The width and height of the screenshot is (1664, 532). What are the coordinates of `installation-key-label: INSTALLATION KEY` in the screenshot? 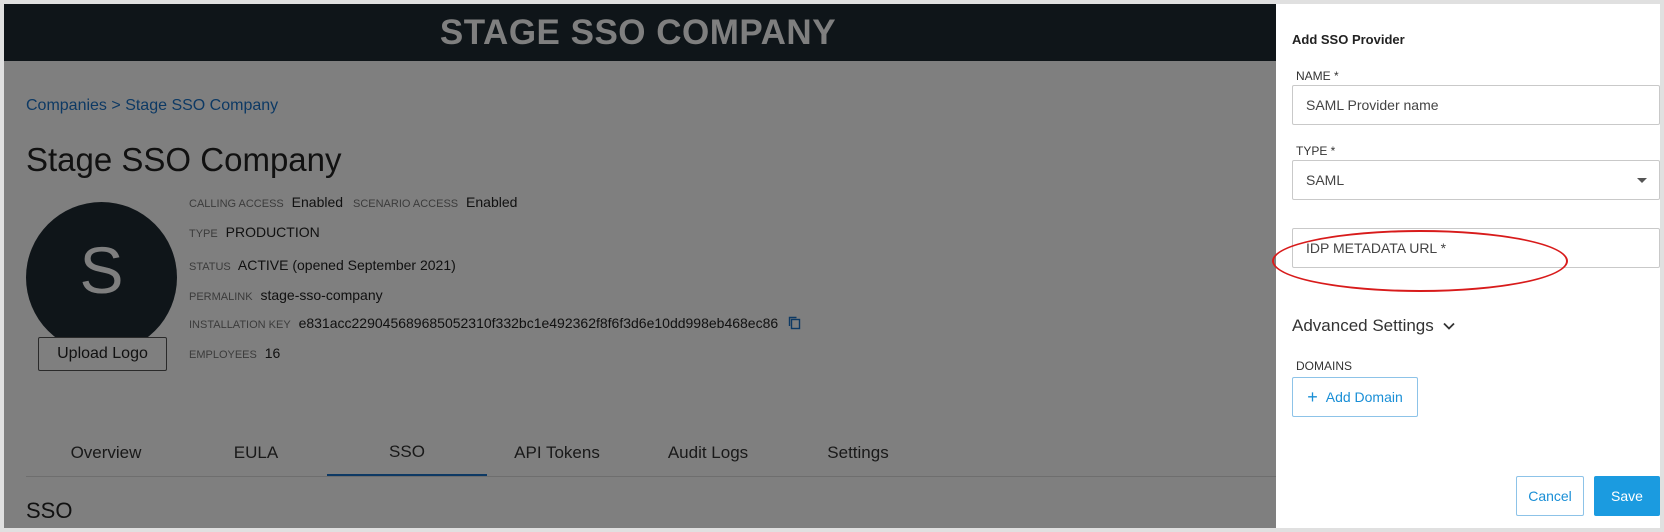 It's located at (240, 325).